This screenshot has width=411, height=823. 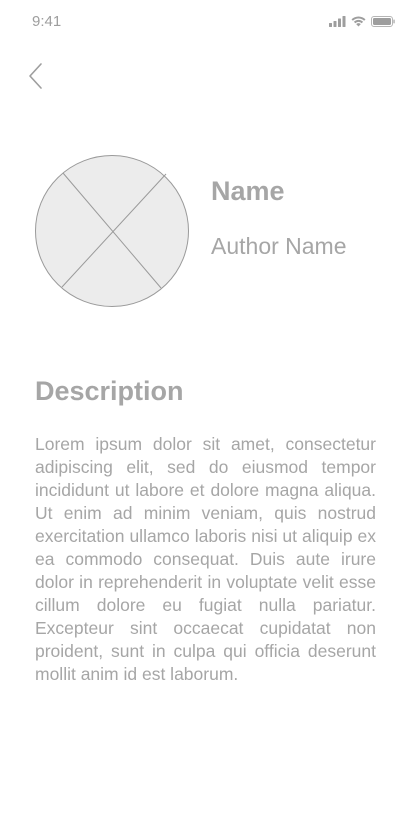 I want to click on status-icons, so click(x=362, y=21).